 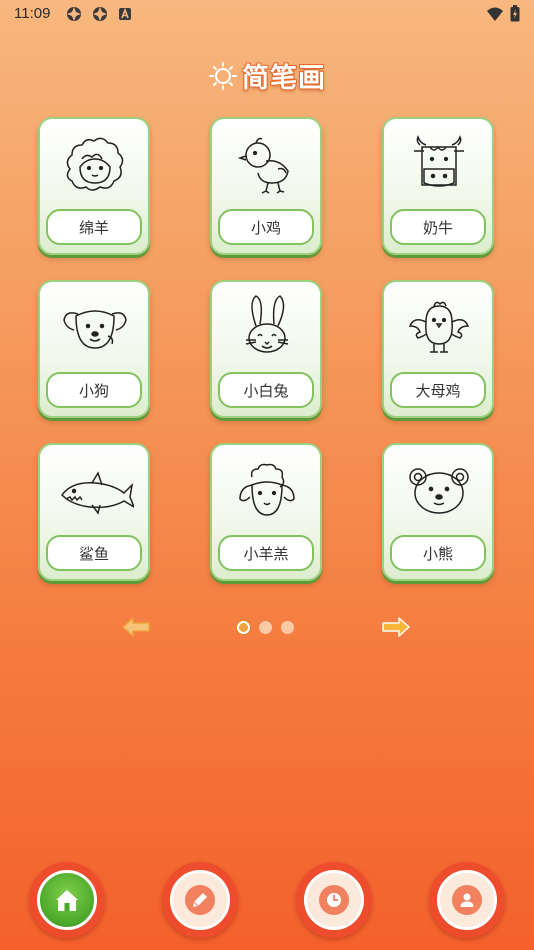 What do you see at coordinates (95, 164) in the screenshot?
I see `sheep-drawing` at bounding box center [95, 164].